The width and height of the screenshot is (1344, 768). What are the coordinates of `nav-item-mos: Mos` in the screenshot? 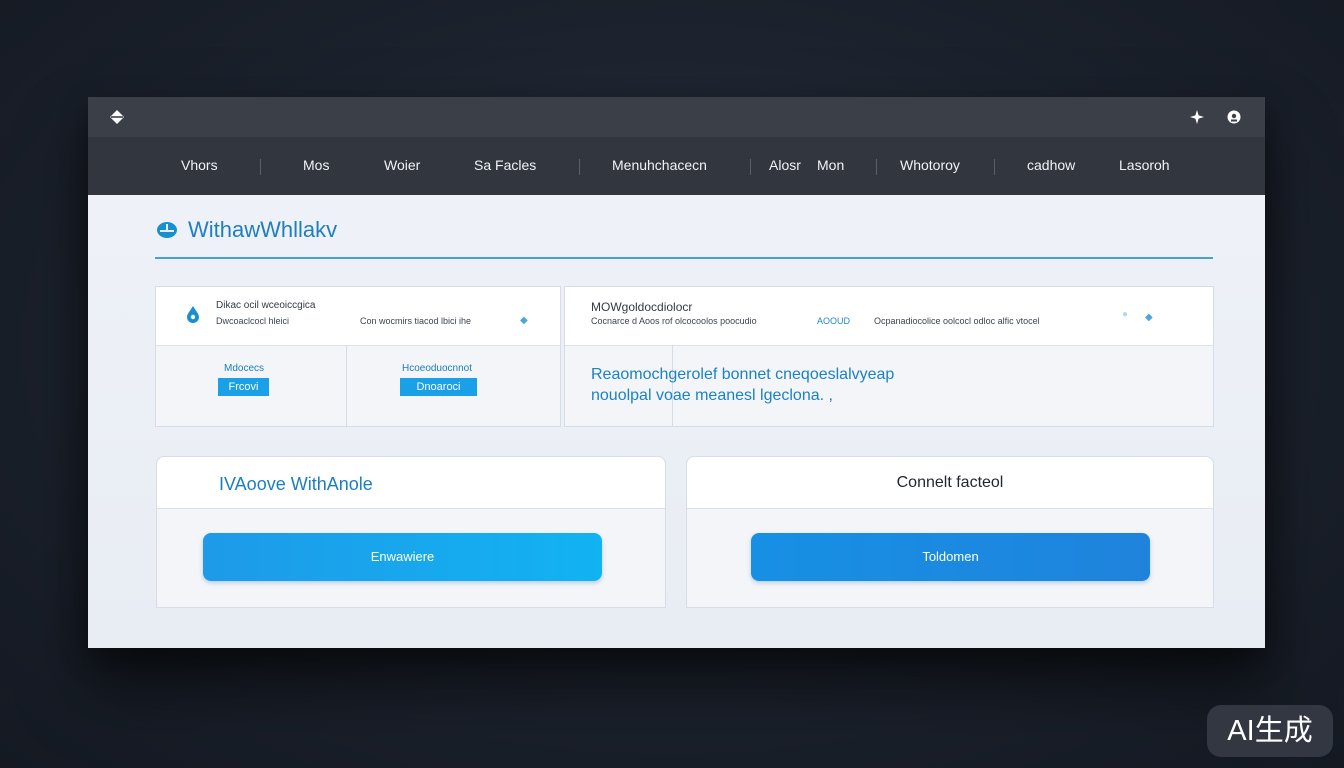 It's located at (316, 165).